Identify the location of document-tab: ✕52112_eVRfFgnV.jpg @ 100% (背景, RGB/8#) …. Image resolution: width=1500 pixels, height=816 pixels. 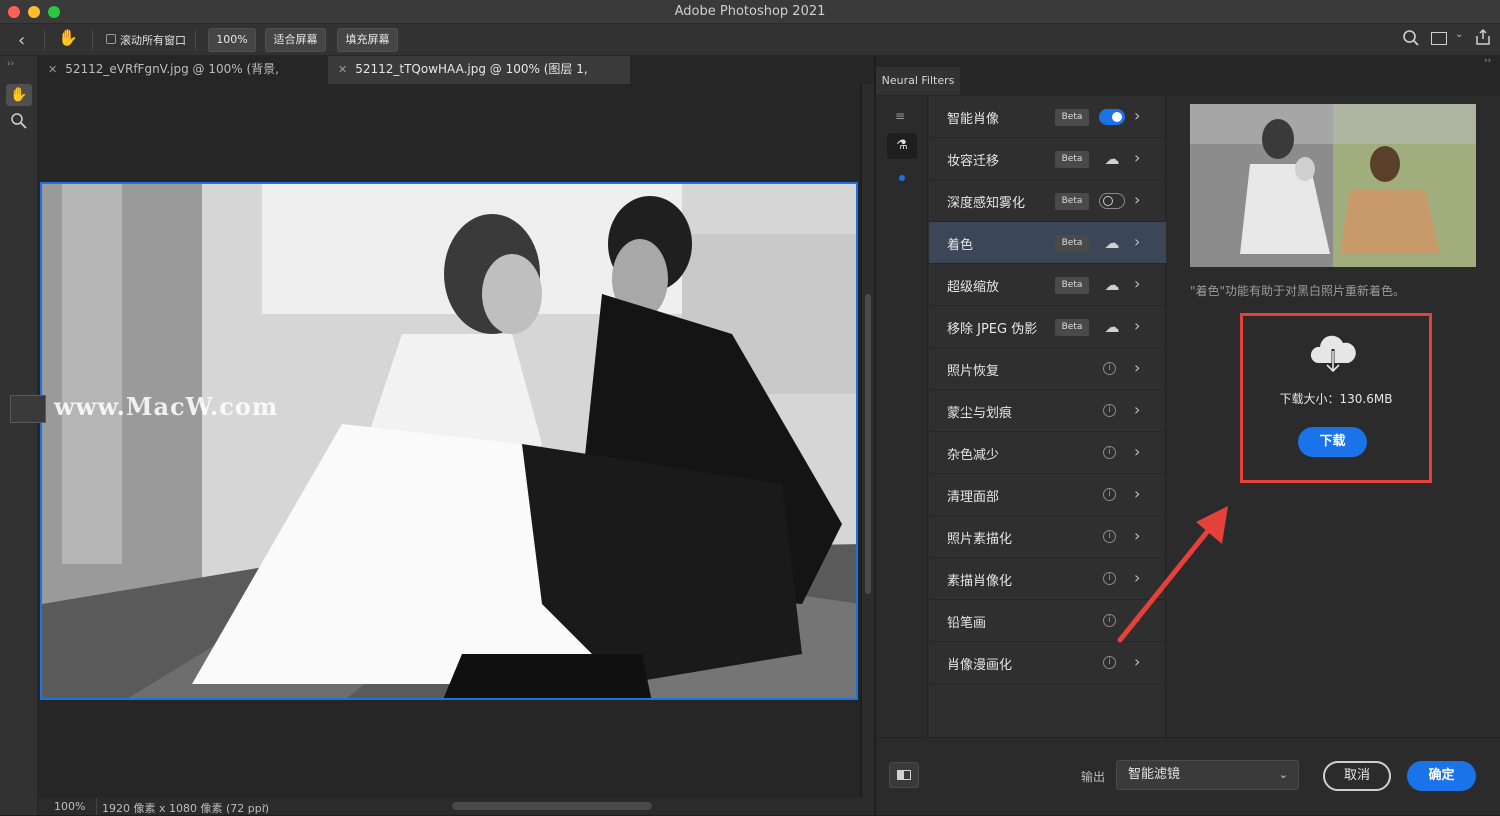
(183, 79).